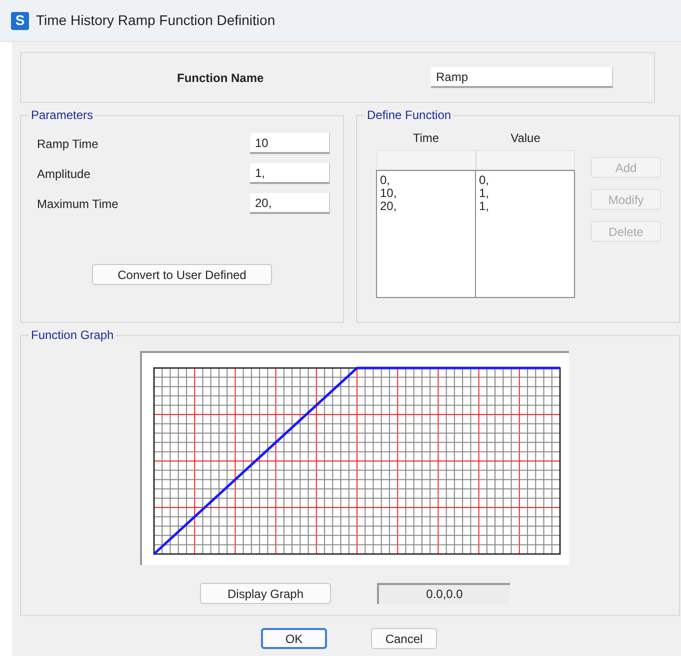  Describe the element at coordinates (388, 193) in the screenshot. I see `list-item: 10,` at that location.